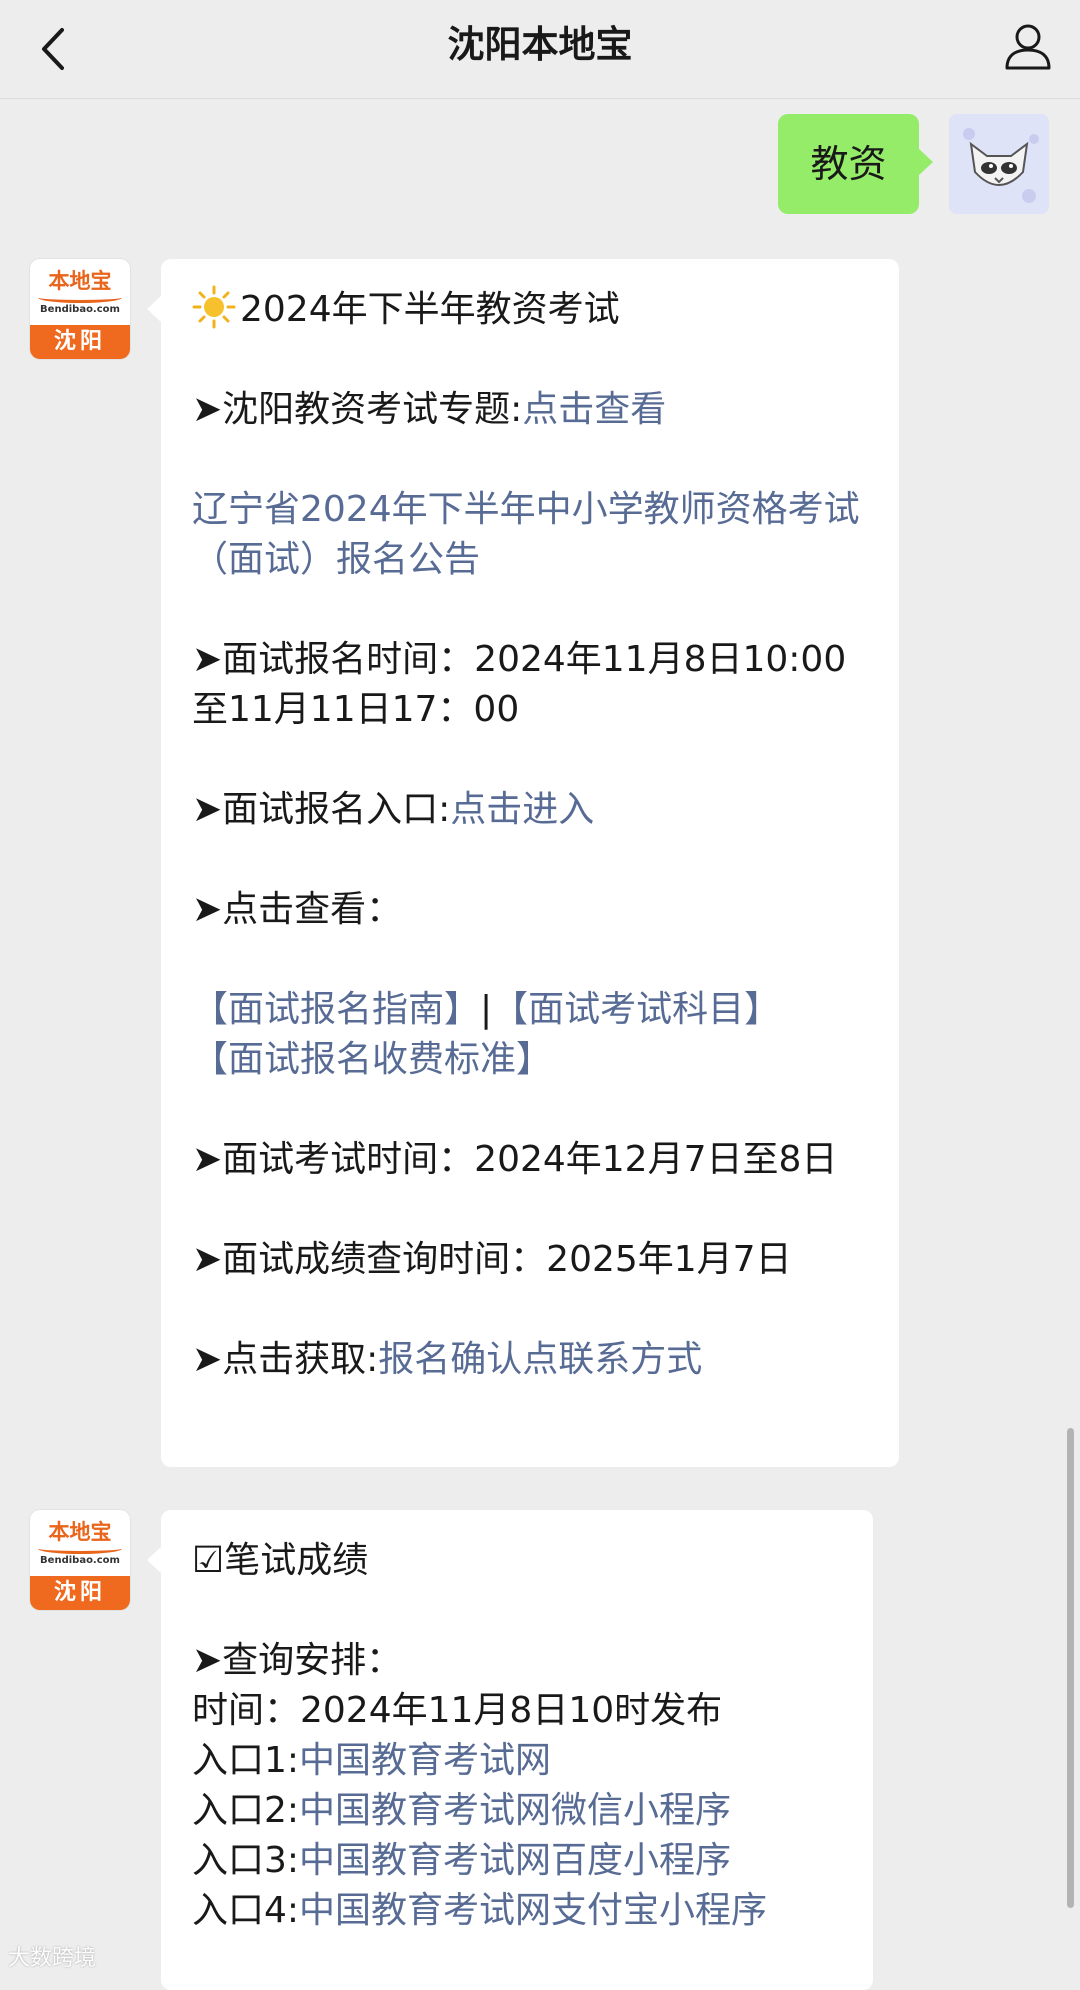  I want to click on release-time-text: 时间：2024年11月8日10时发布, so click(457, 1710).